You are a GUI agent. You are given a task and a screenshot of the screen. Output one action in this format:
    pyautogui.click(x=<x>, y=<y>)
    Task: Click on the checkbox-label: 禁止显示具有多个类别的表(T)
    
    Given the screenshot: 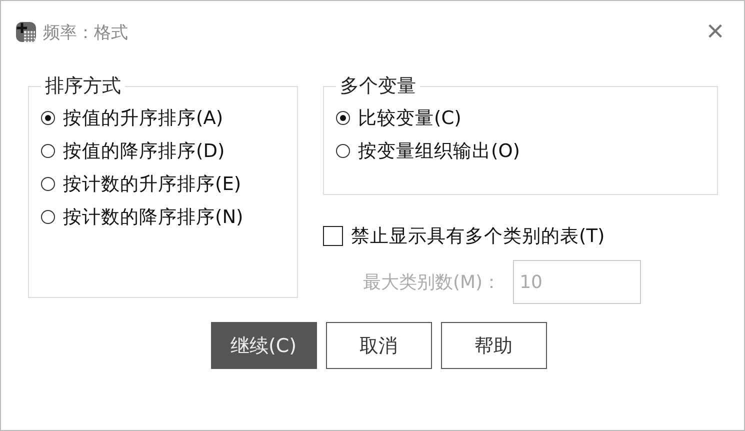 What is the action you would take?
    pyautogui.click(x=478, y=236)
    